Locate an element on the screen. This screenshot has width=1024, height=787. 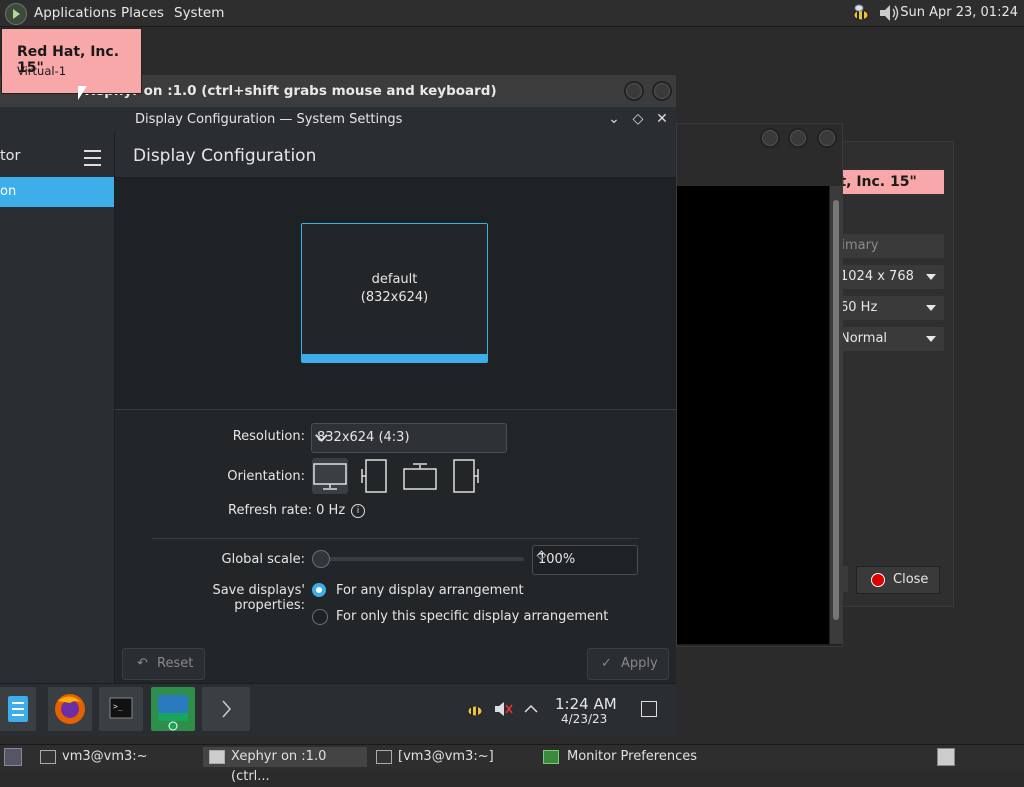
make-primary-button: rimary is located at coordinates (890, 246).